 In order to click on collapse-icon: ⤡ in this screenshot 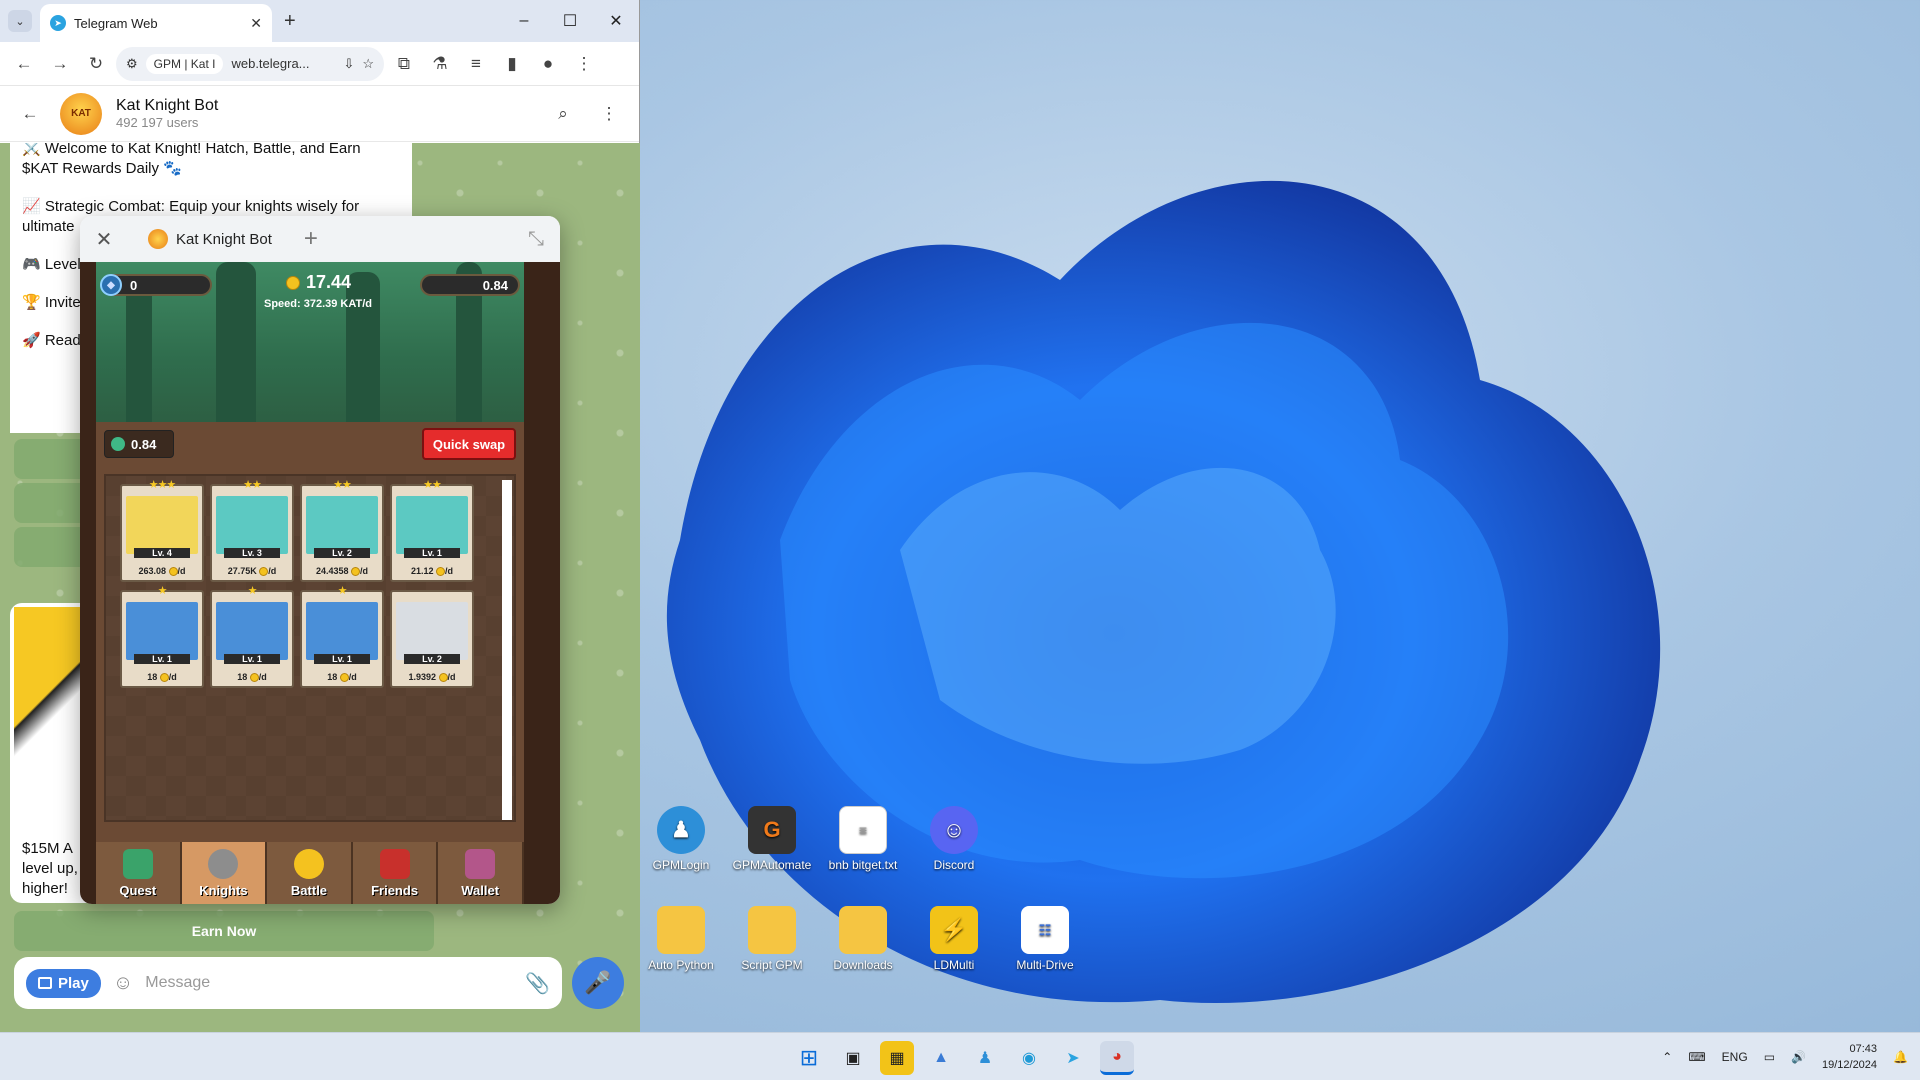, I will do `click(536, 239)`.